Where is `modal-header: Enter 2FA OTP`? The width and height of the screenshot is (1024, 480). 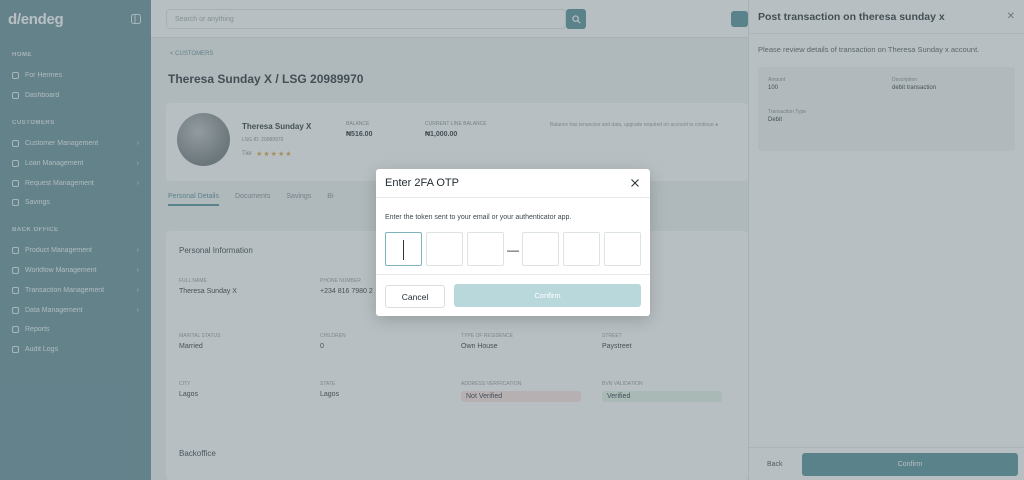
modal-header: Enter 2FA OTP is located at coordinates (513, 183).